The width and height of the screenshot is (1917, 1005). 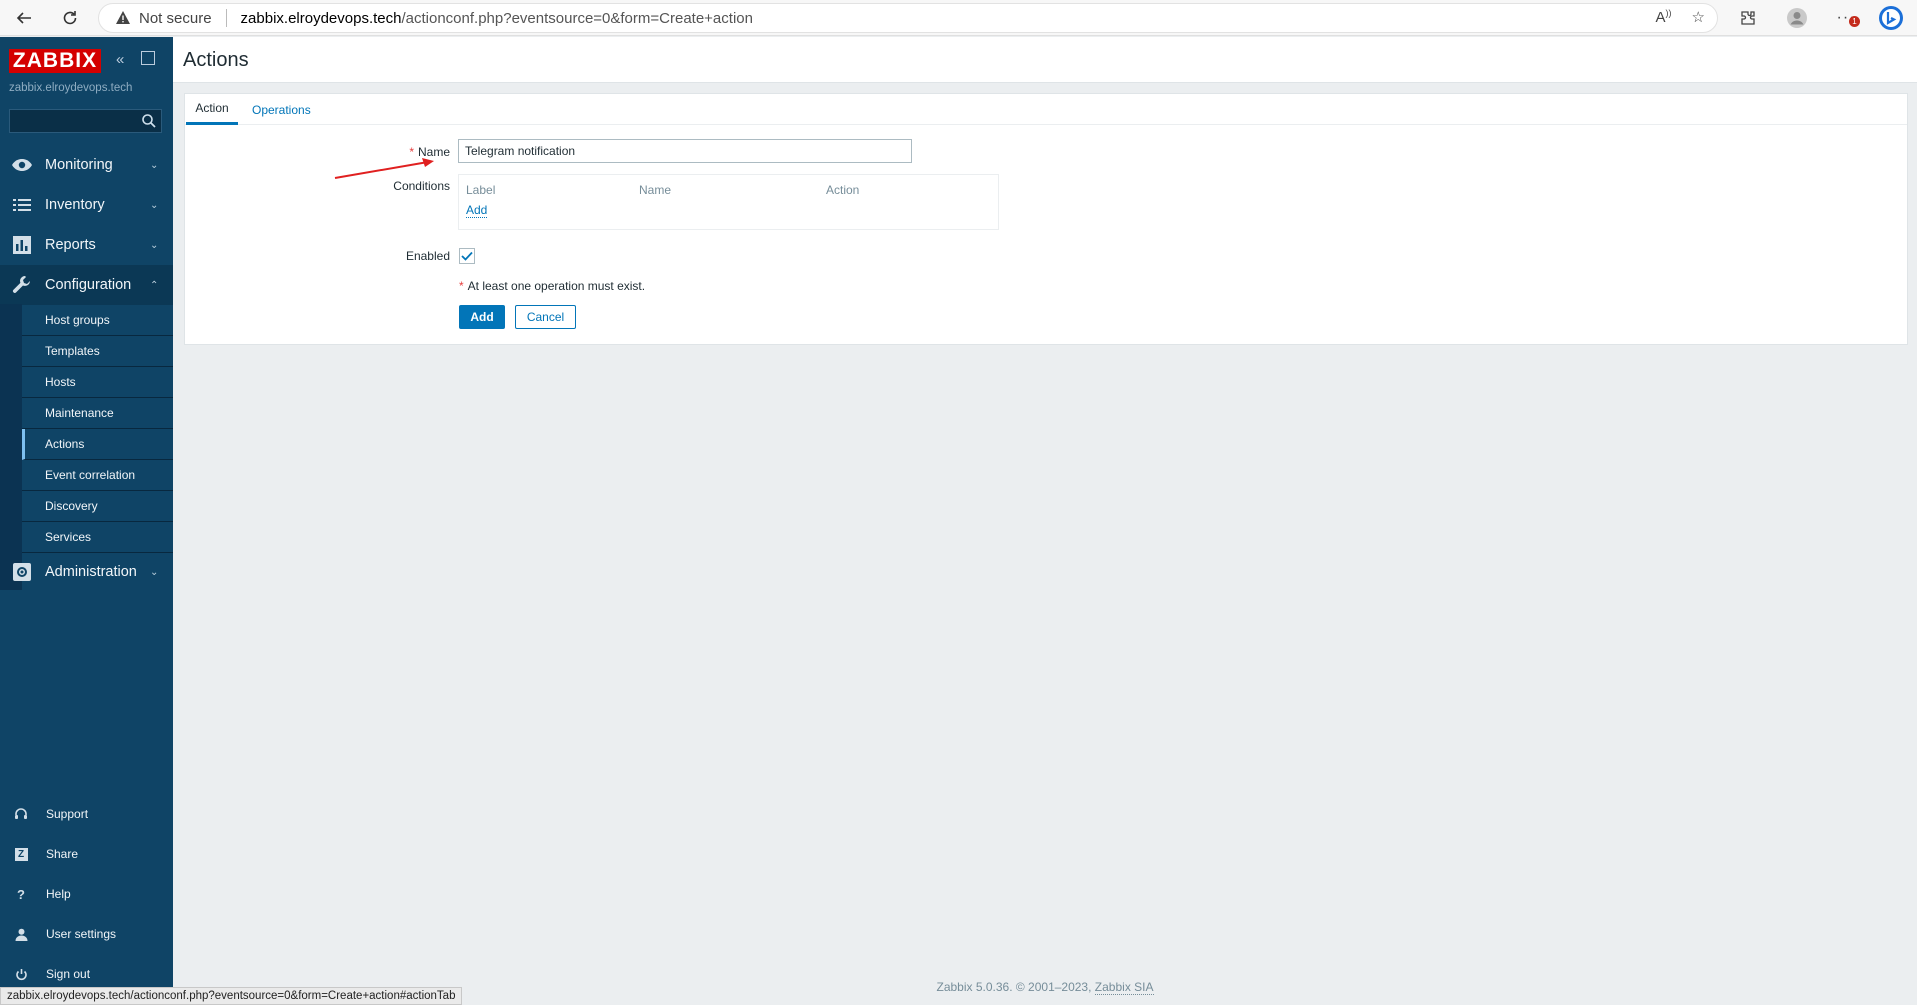 What do you see at coordinates (1680, 17) in the screenshot?
I see `address-actions: A)) ☆` at bounding box center [1680, 17].